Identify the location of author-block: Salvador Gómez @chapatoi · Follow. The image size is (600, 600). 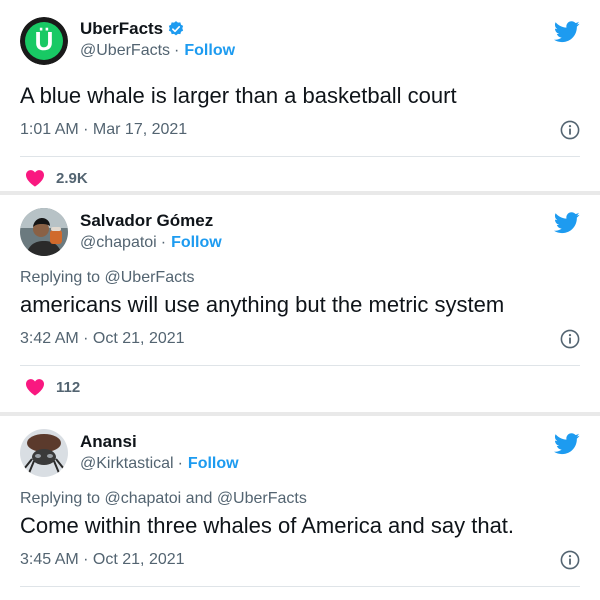
(151, 232).